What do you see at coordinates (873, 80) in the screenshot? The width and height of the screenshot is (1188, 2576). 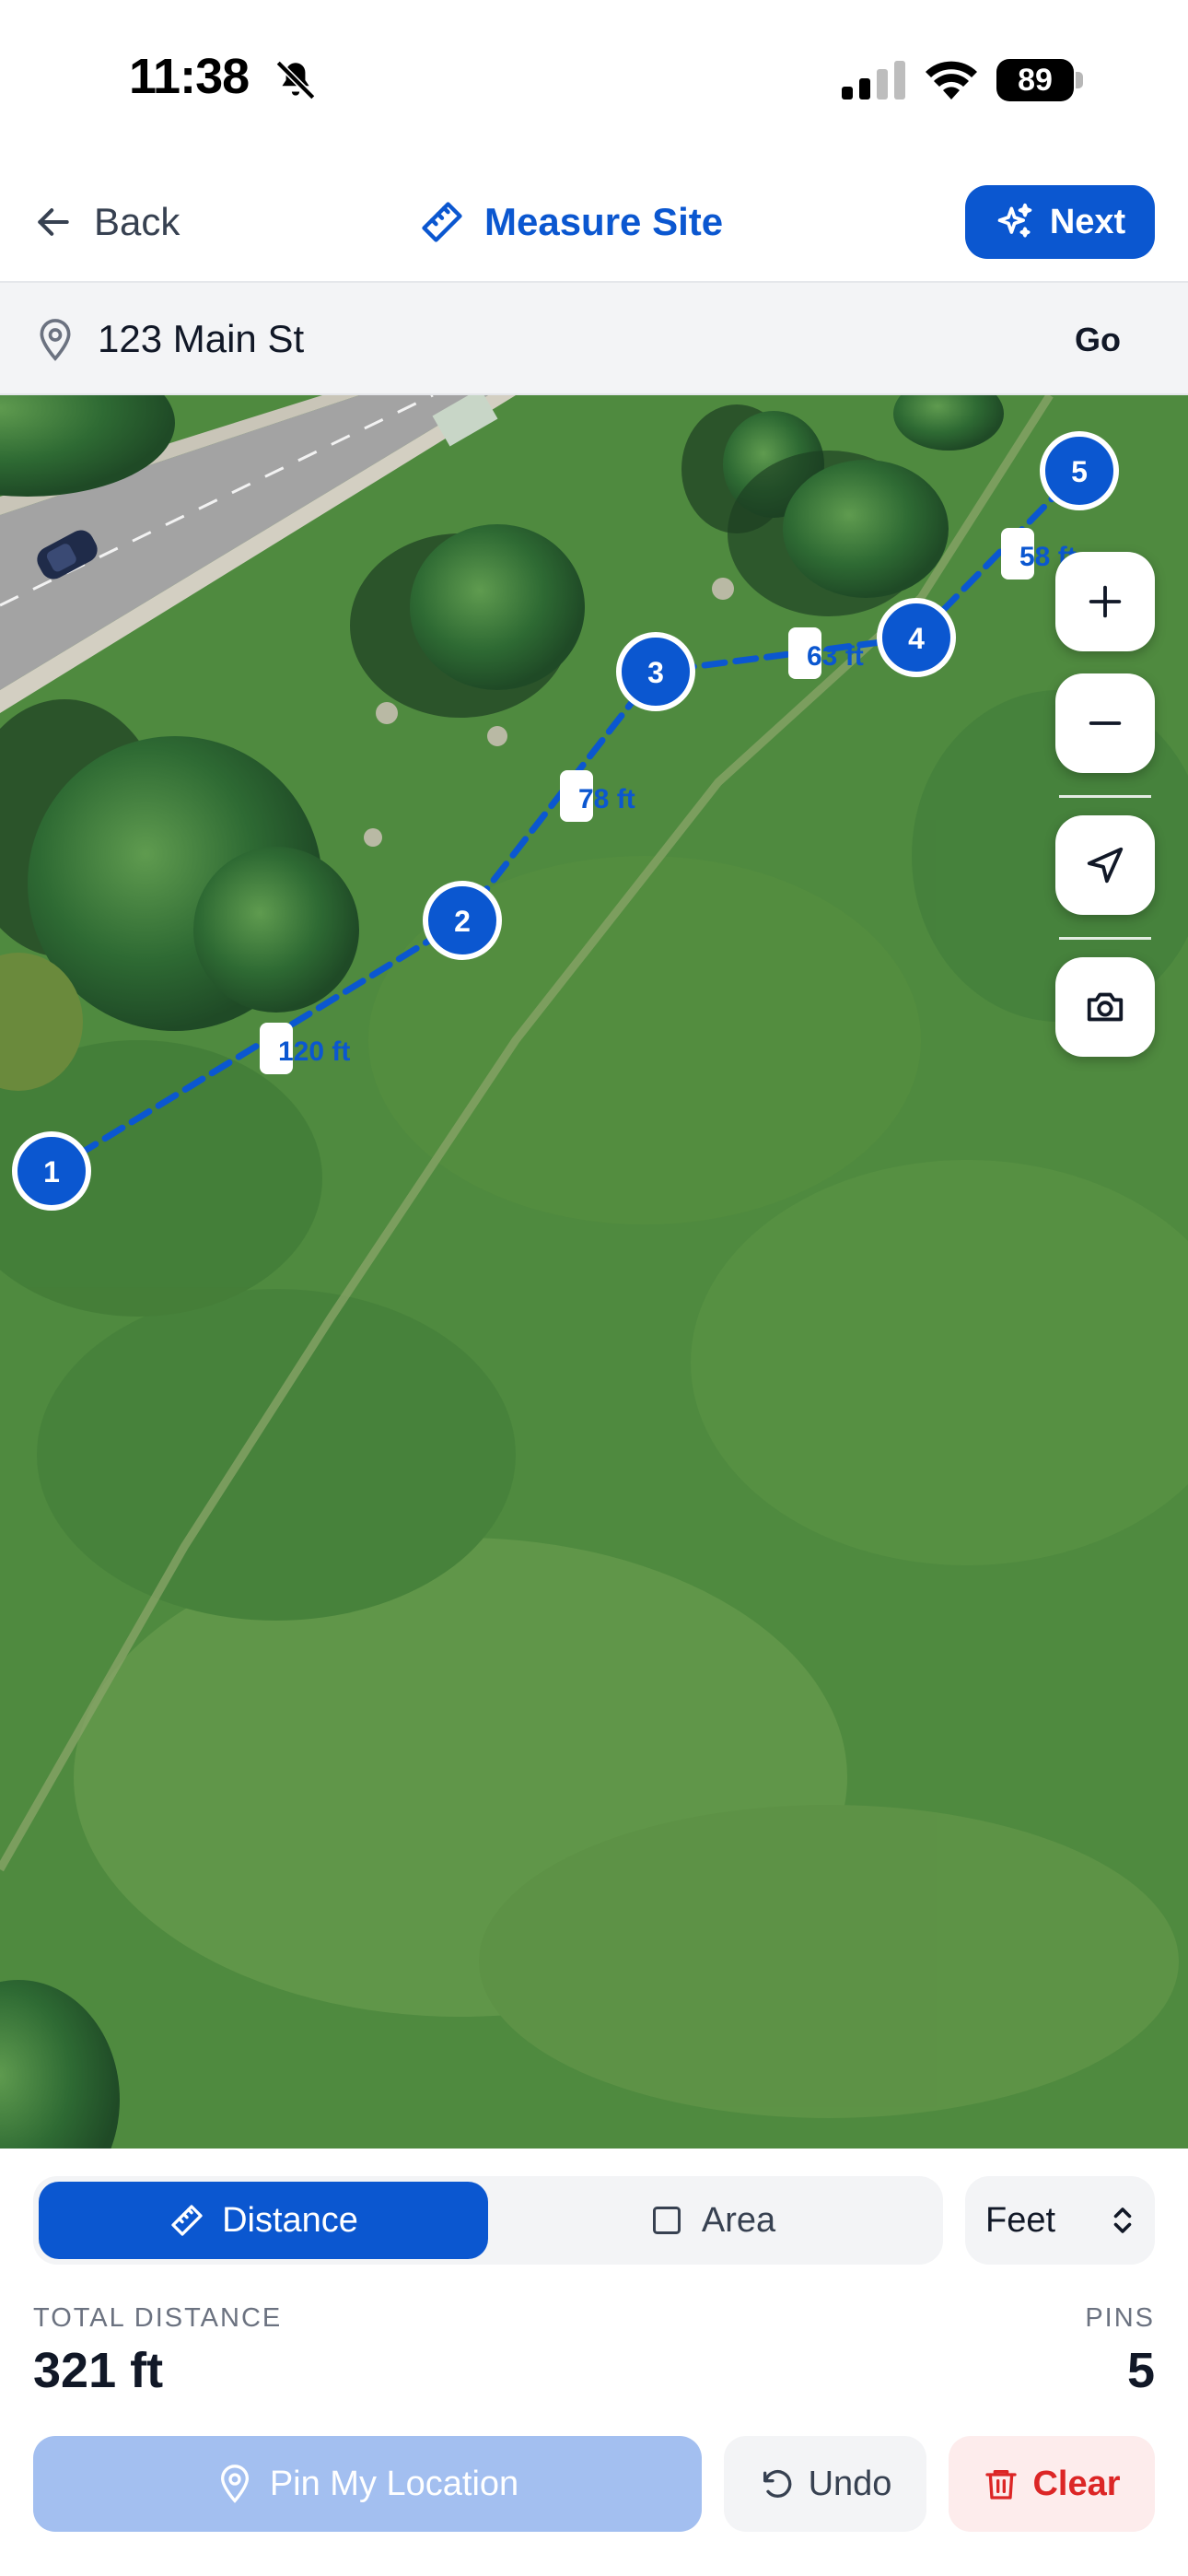 I see `cell-signal-icon` at bounding box center [873, 80].